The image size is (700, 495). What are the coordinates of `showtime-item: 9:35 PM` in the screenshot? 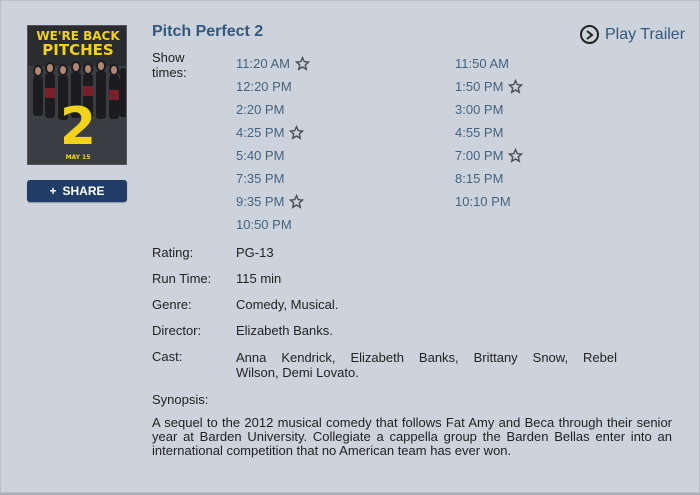 It's located at (273, 201).